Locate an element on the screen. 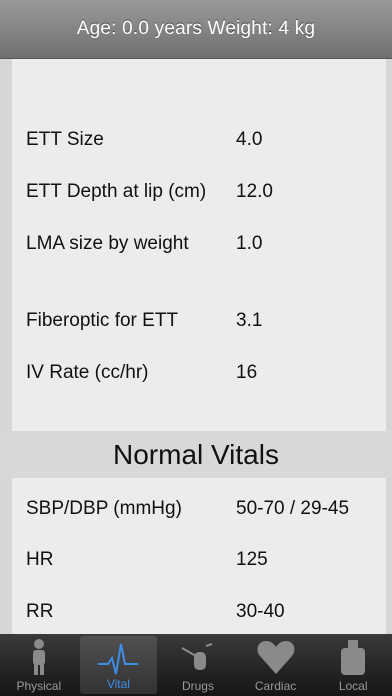 The height and width of the screenshot is (696, 392). row-value: 3.1 is located at coordinates (249, 320).